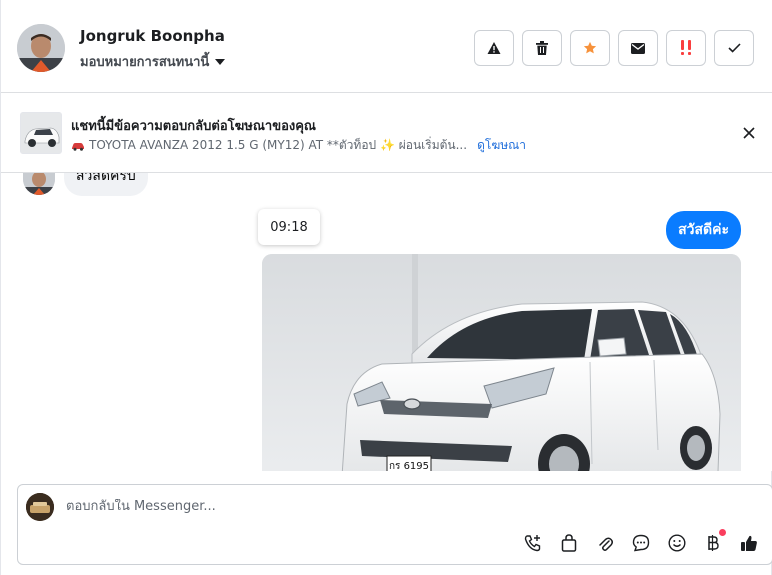 Image resolution: width=772 pixels, height=575 pixels. Describe the element at coordinates (193, 126) in the screenshot. I see `ad-banner-title: แชทนี้มีข้อความตอบกลับต่อโฆษณาของคุณ` at that location.